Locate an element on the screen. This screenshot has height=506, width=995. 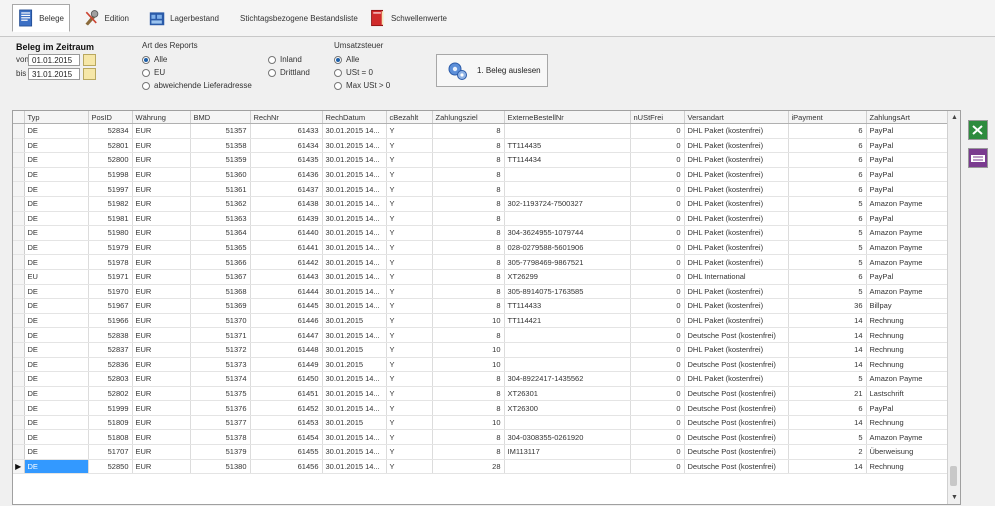
table-cell: 51380 is located at coordinates (220, 467).